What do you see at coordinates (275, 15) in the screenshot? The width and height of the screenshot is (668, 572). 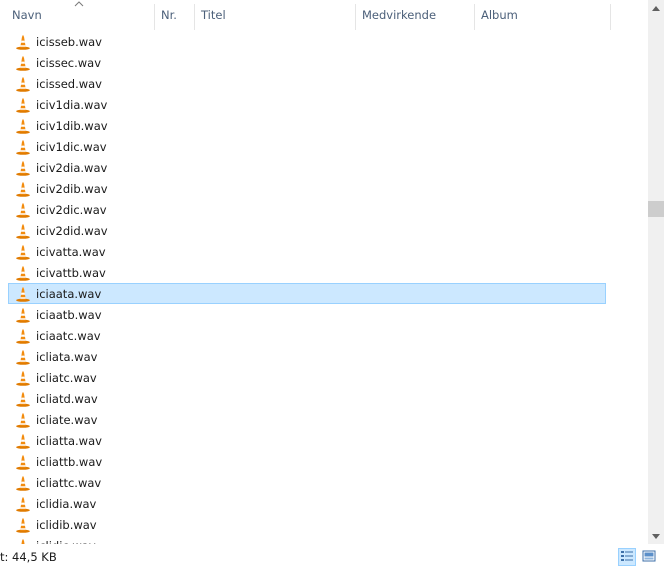 I see `column-header-title: Titel` at bounding box center [275, 15].